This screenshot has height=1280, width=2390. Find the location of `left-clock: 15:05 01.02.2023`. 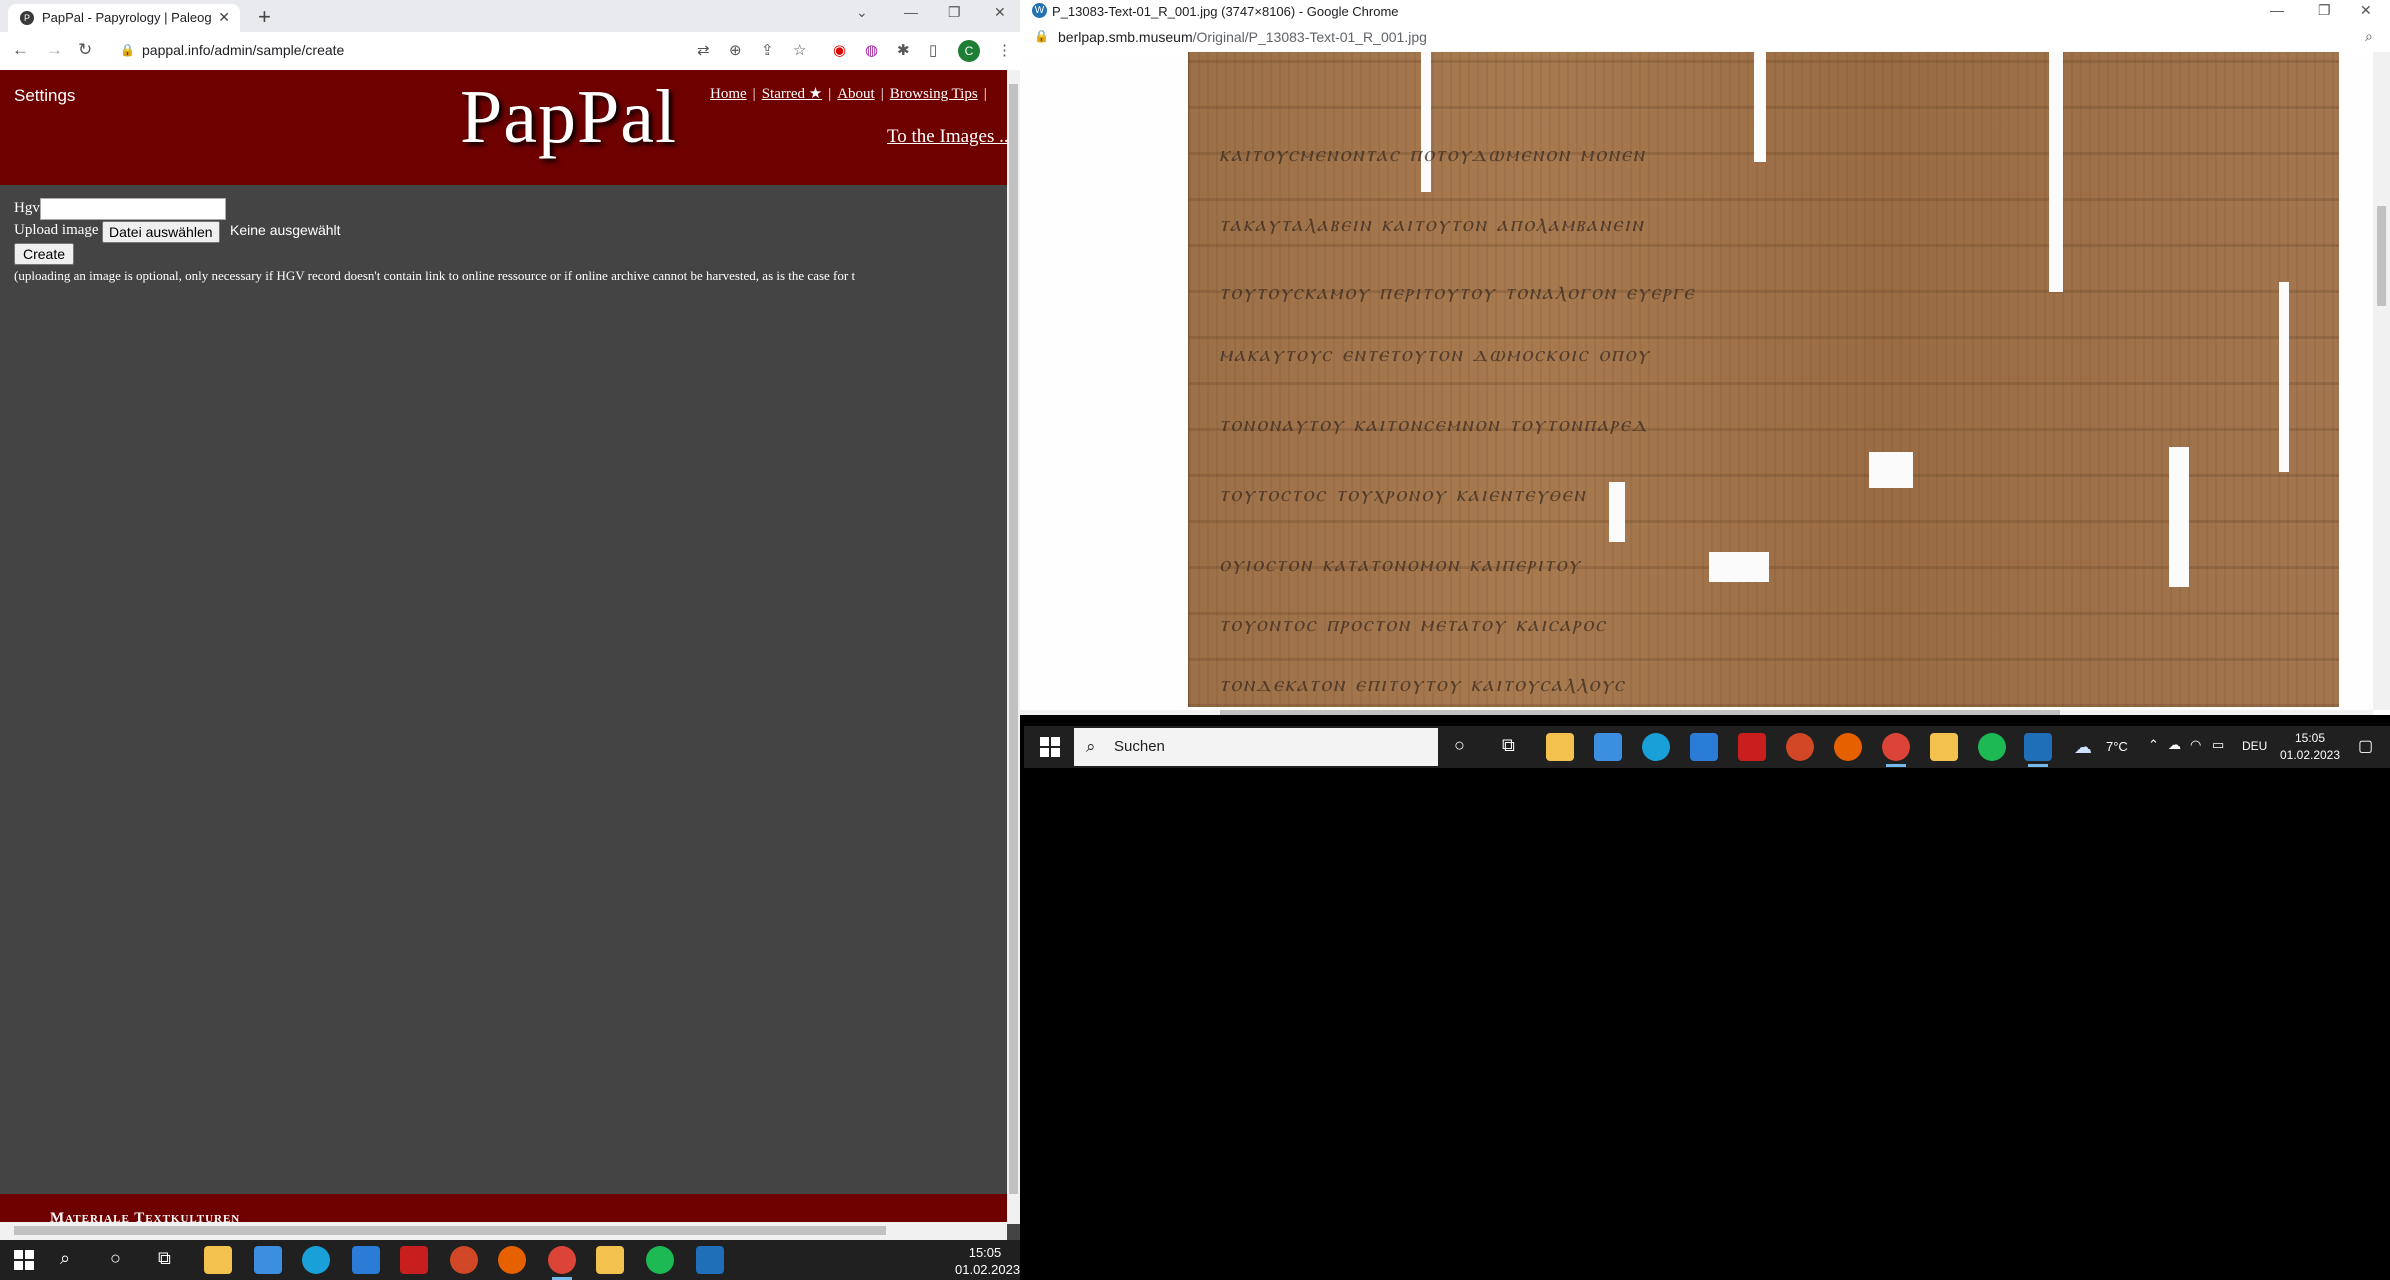

left-clock: 15:05 01.02.2023 is located at coordinates (987, 1261).